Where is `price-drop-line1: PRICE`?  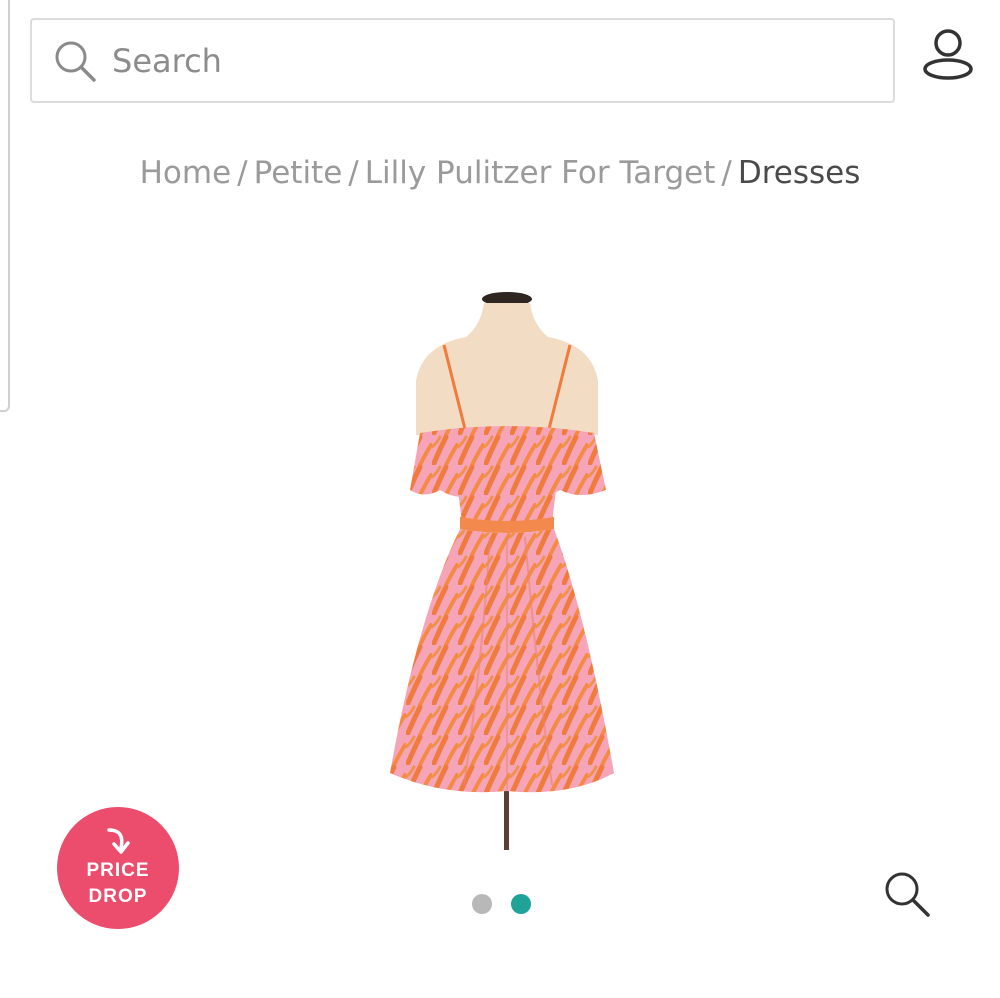 price-drop-line1: PRICE is located at coordinates (118, 870).